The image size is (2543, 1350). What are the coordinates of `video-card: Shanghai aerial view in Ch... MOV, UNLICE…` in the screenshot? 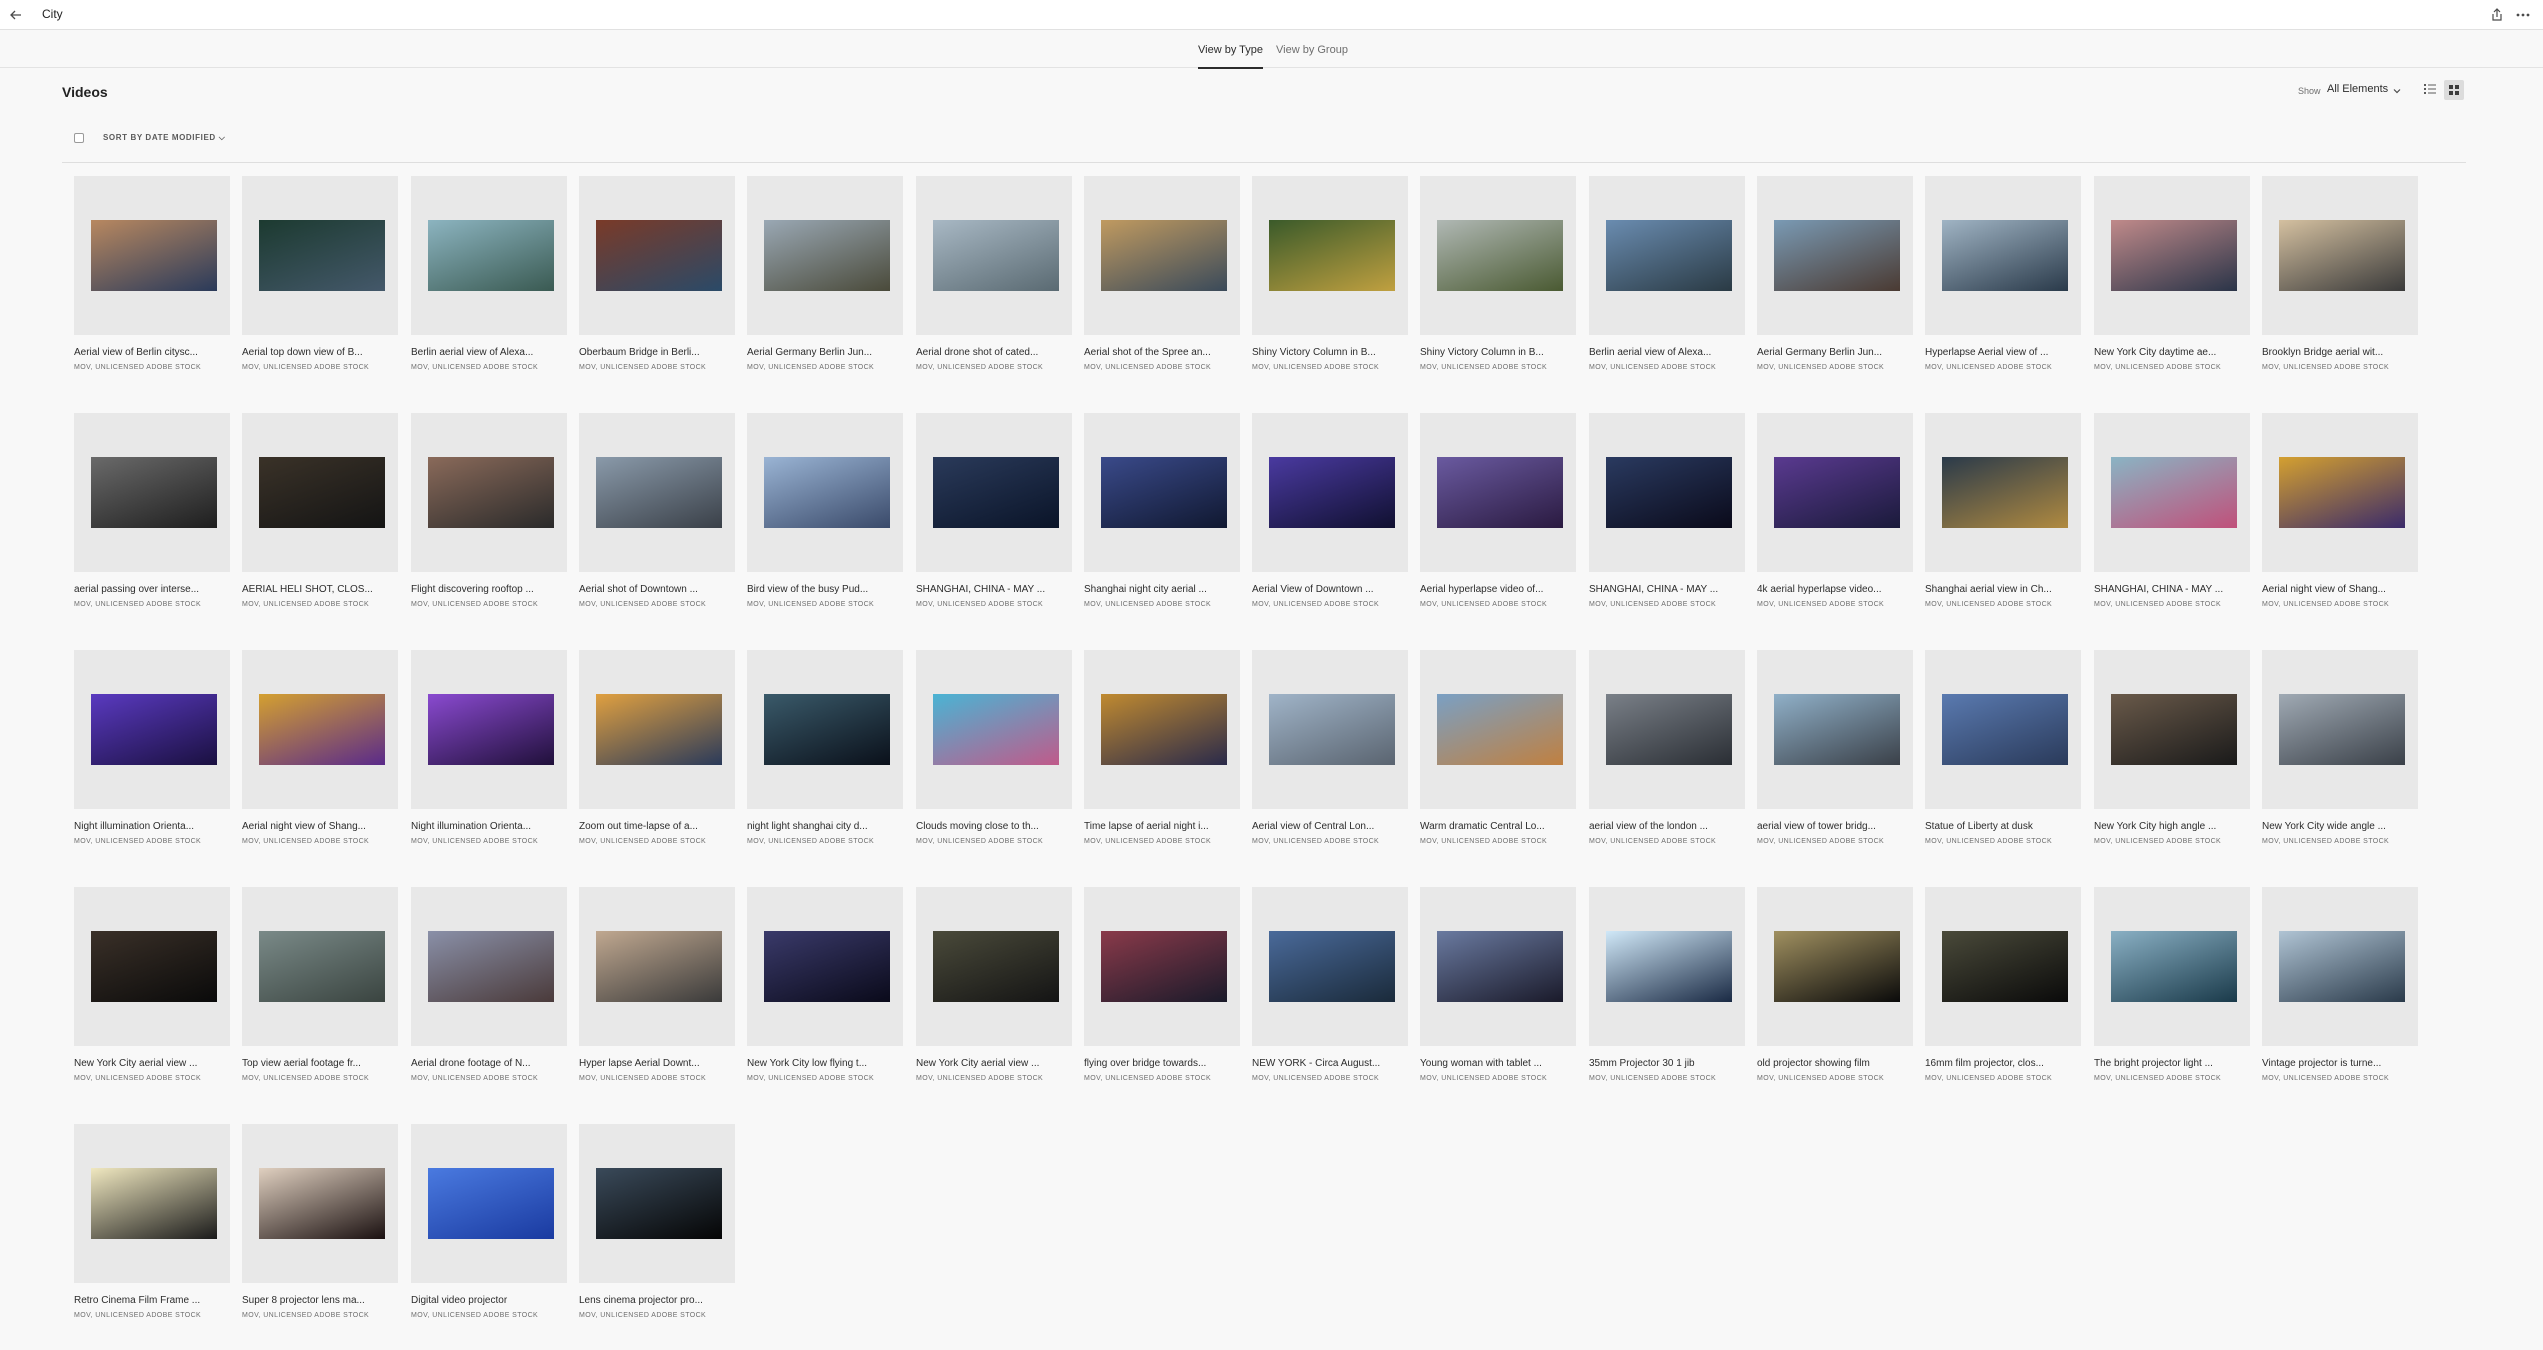 It's located at (2003, 523).